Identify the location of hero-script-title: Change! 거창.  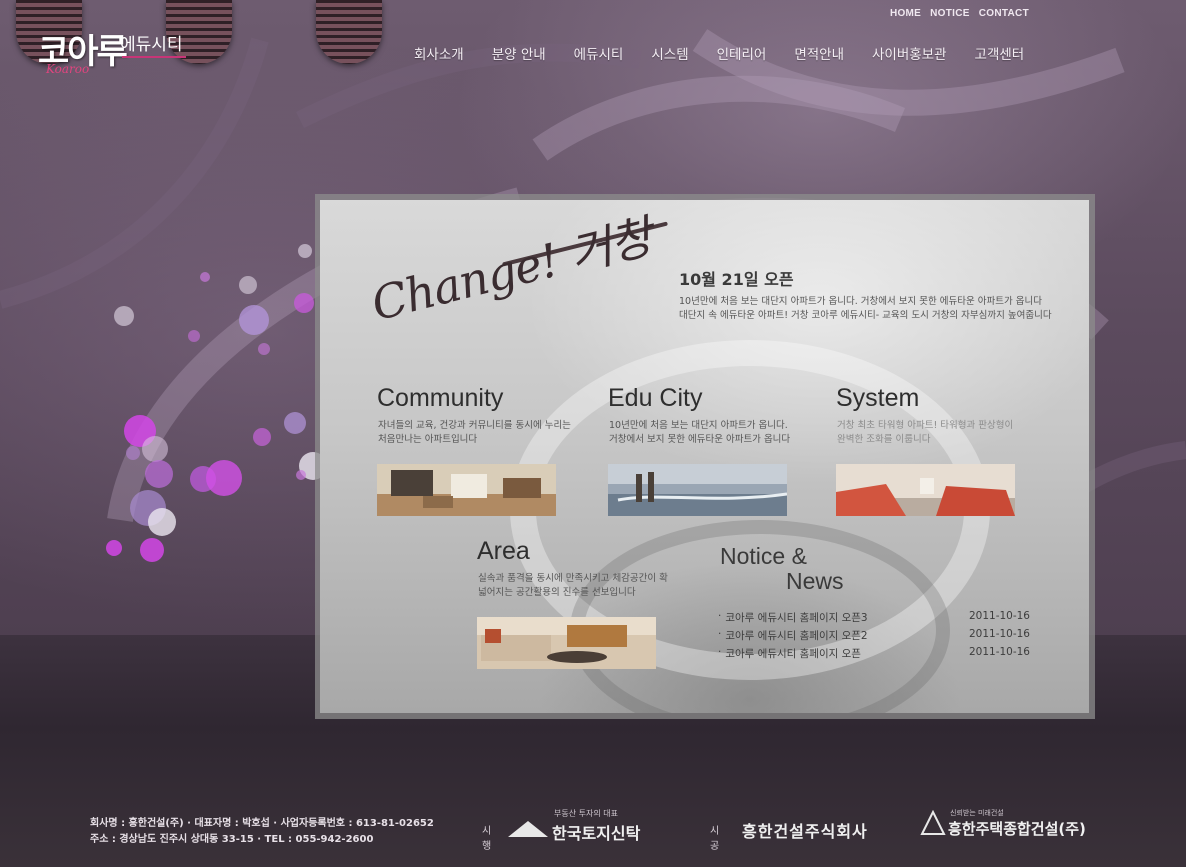
(512, 270).